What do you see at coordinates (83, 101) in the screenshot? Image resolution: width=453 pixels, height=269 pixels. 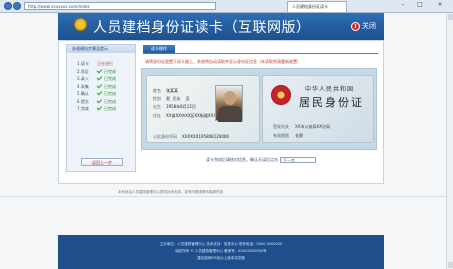 I see `step-label: 6.提交` at bounding box center [83, 101].